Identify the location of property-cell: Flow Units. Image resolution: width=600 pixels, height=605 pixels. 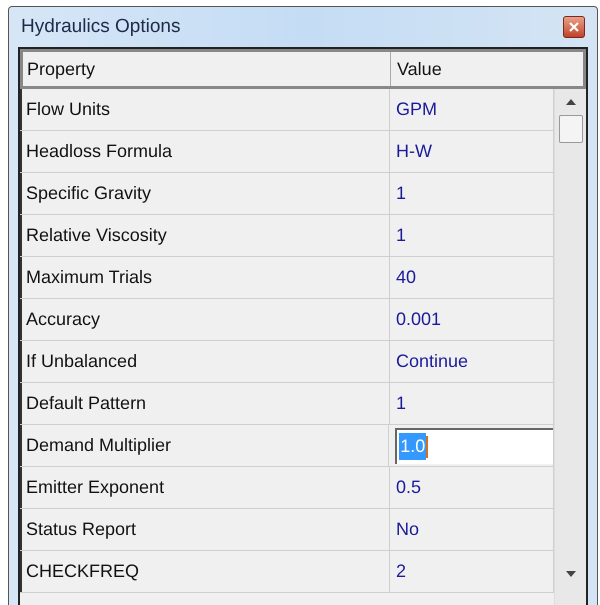
(205, 109).